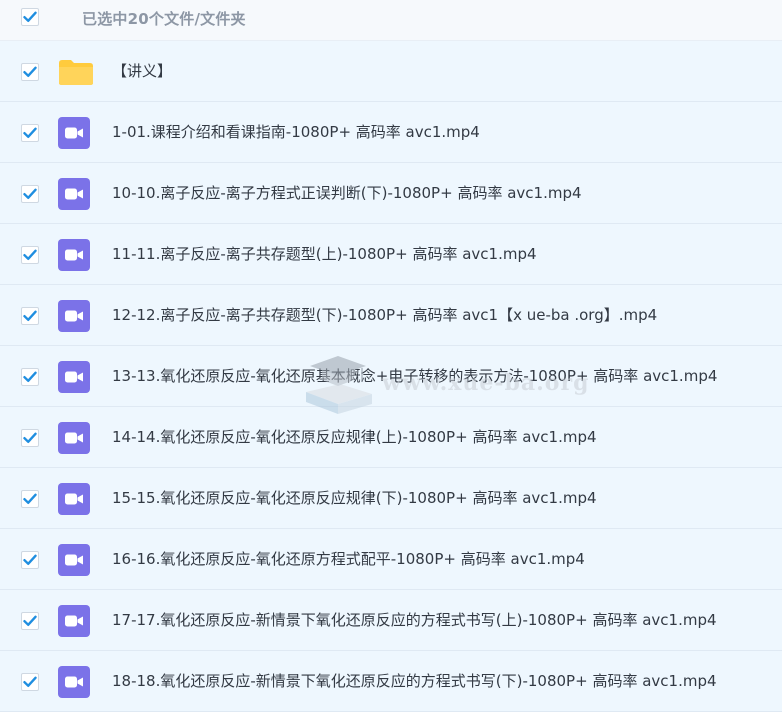 This screenshot has width=782, height=725. Describe the element at coordinates (324, 254) in the screenshot. I see `file-name: 11-11.离子反应-离子共存题型(上)-1080P+ 高码率 avc1.mp4` at that location.